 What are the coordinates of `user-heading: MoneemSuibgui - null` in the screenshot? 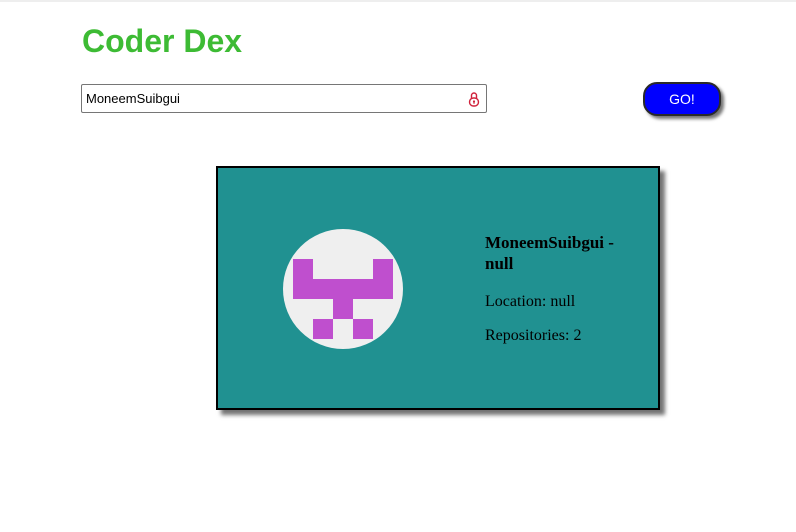 It's located at (565, 253).